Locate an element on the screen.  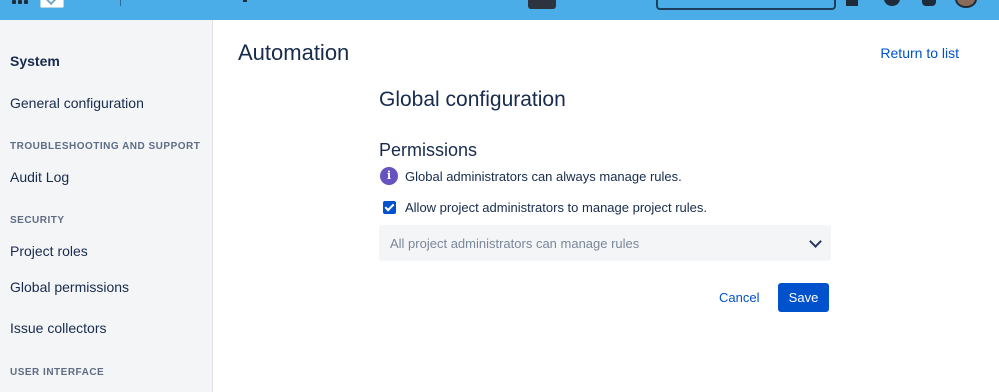
topbar-dropdown-icon is located at coordinates (245, 1).